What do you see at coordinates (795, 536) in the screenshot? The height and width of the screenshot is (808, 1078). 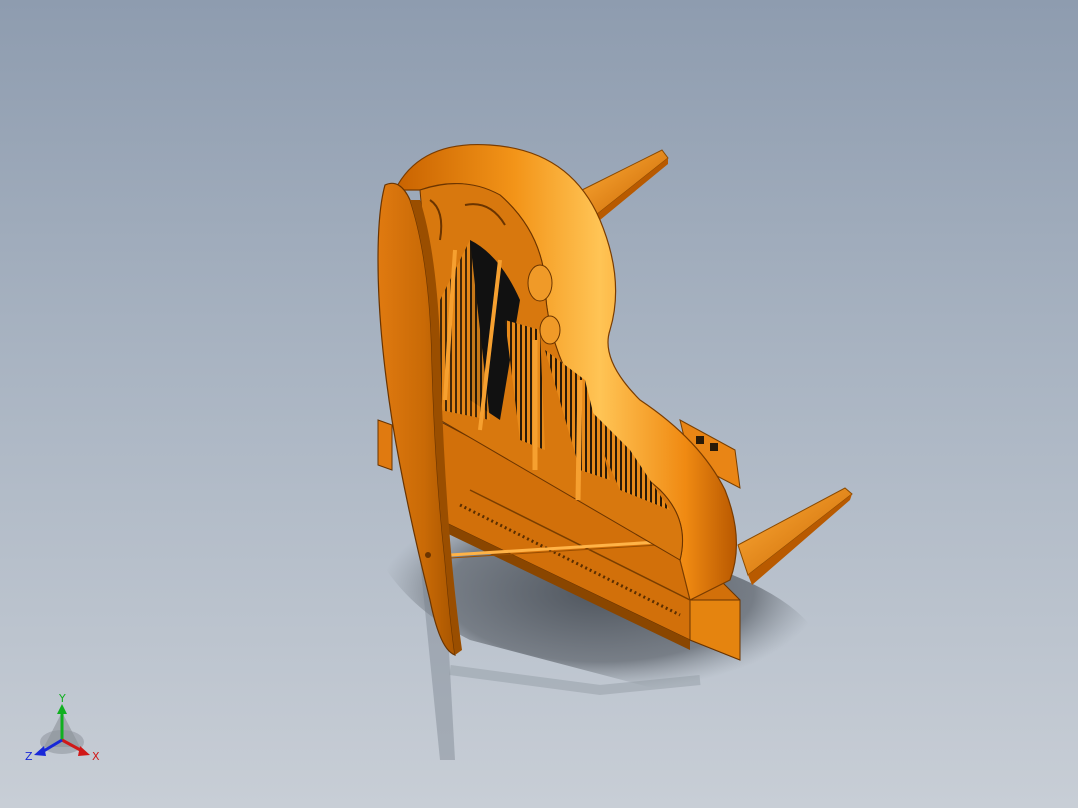 I see `front-leg` at bounding box center [795, 536].